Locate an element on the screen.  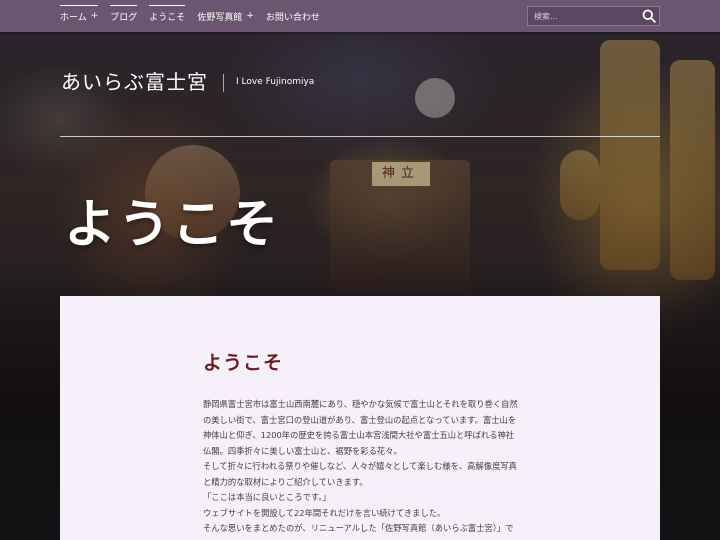
search-box is located at coordinates (593, 16).